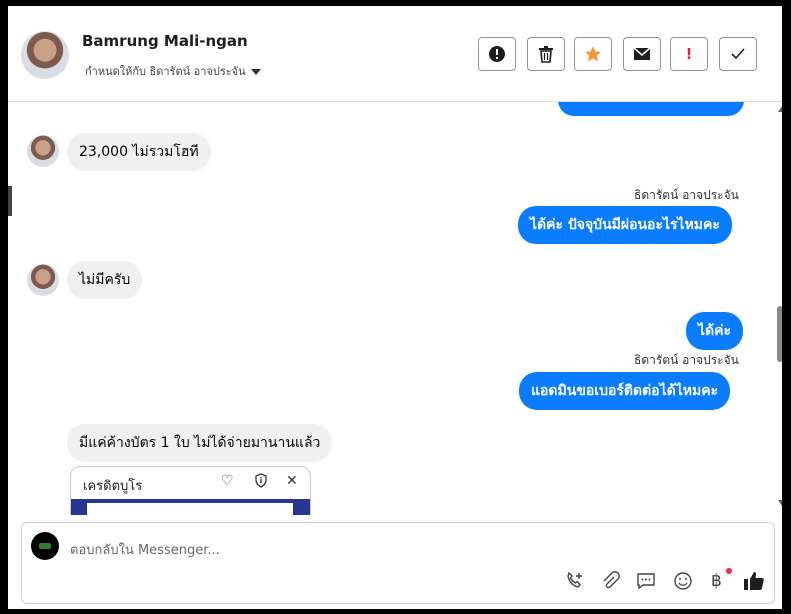  I want to click on attachment-card: เครดิตบูโร ♡ ✕, so click(190, 490).